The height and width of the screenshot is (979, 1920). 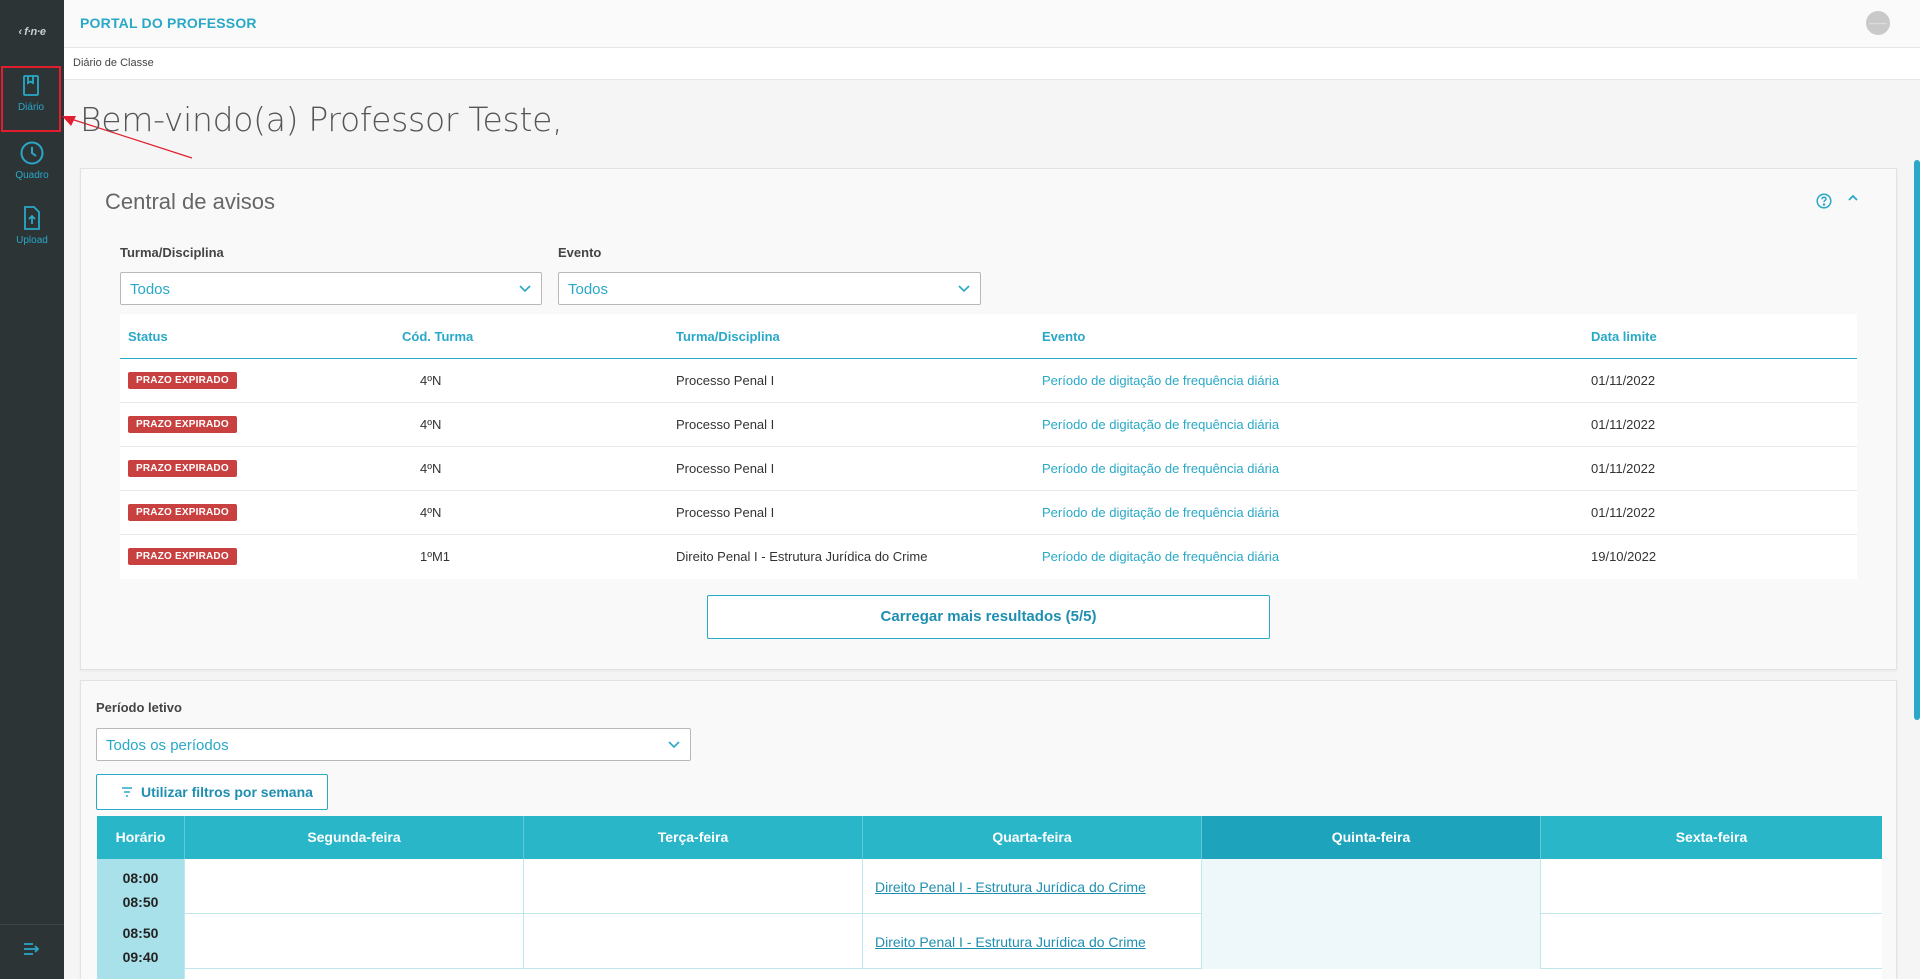 What do you see at coordinates (1711, 837) in the screenshot?
I see `column-header-friday: Sexta-feira` at bounding box center [1711, 837].